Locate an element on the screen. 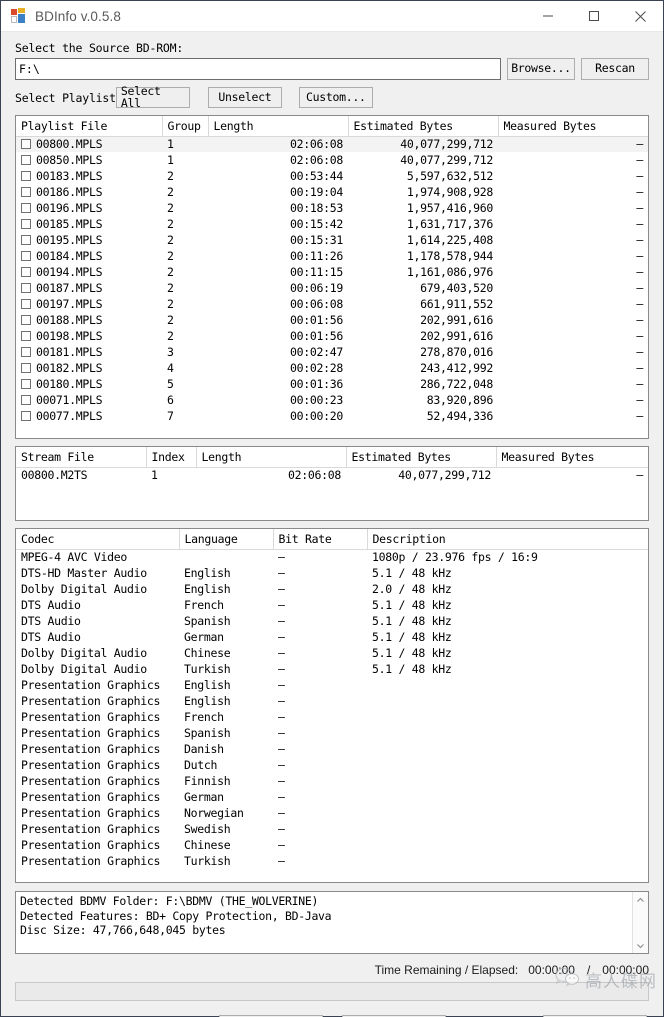 The width and height of the screenshot is (664, 1017). table-row: 00188.MPLS 2 00:01:56 202,991,616 – is located at coordinates (332, 320).